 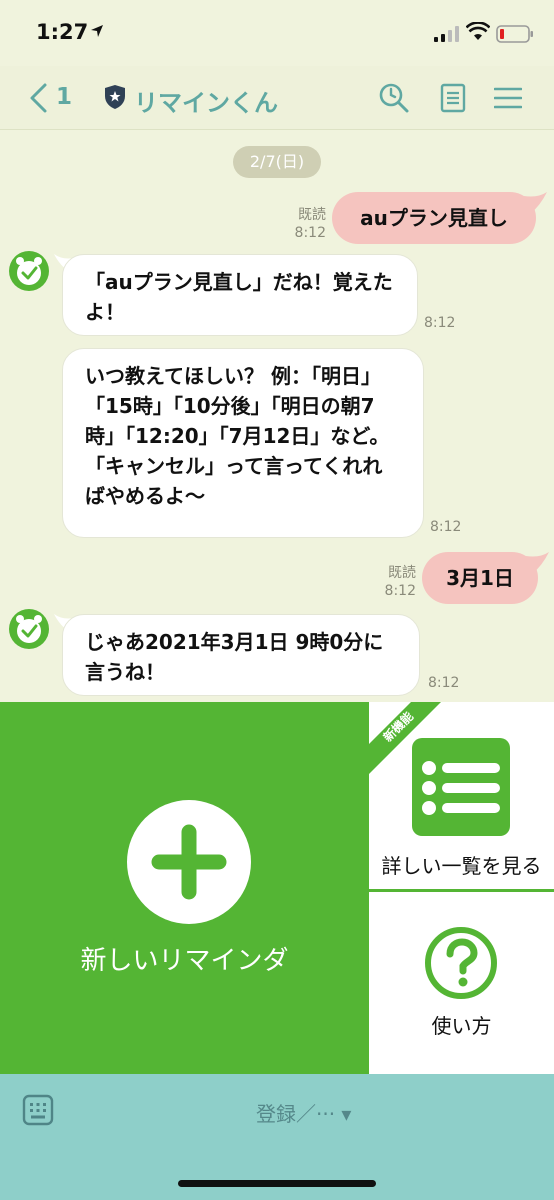 What do you see at coordinates (184, 958) in the screenshot?
I see `new-reminder-label: 新しいリマインダ` at bounding box center [184, 958].